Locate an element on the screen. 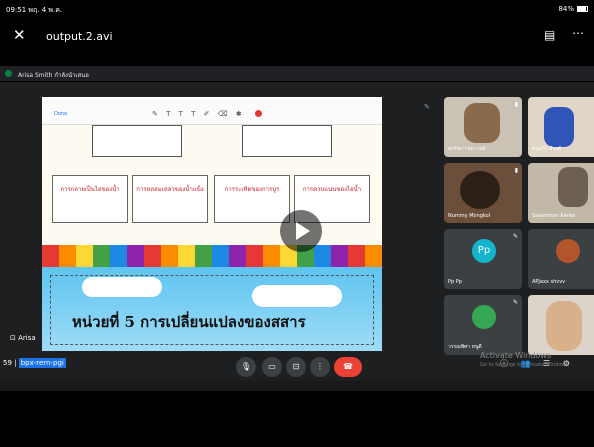  participant-tile: APJaxx shvvv is located at coordinates (561, 259).